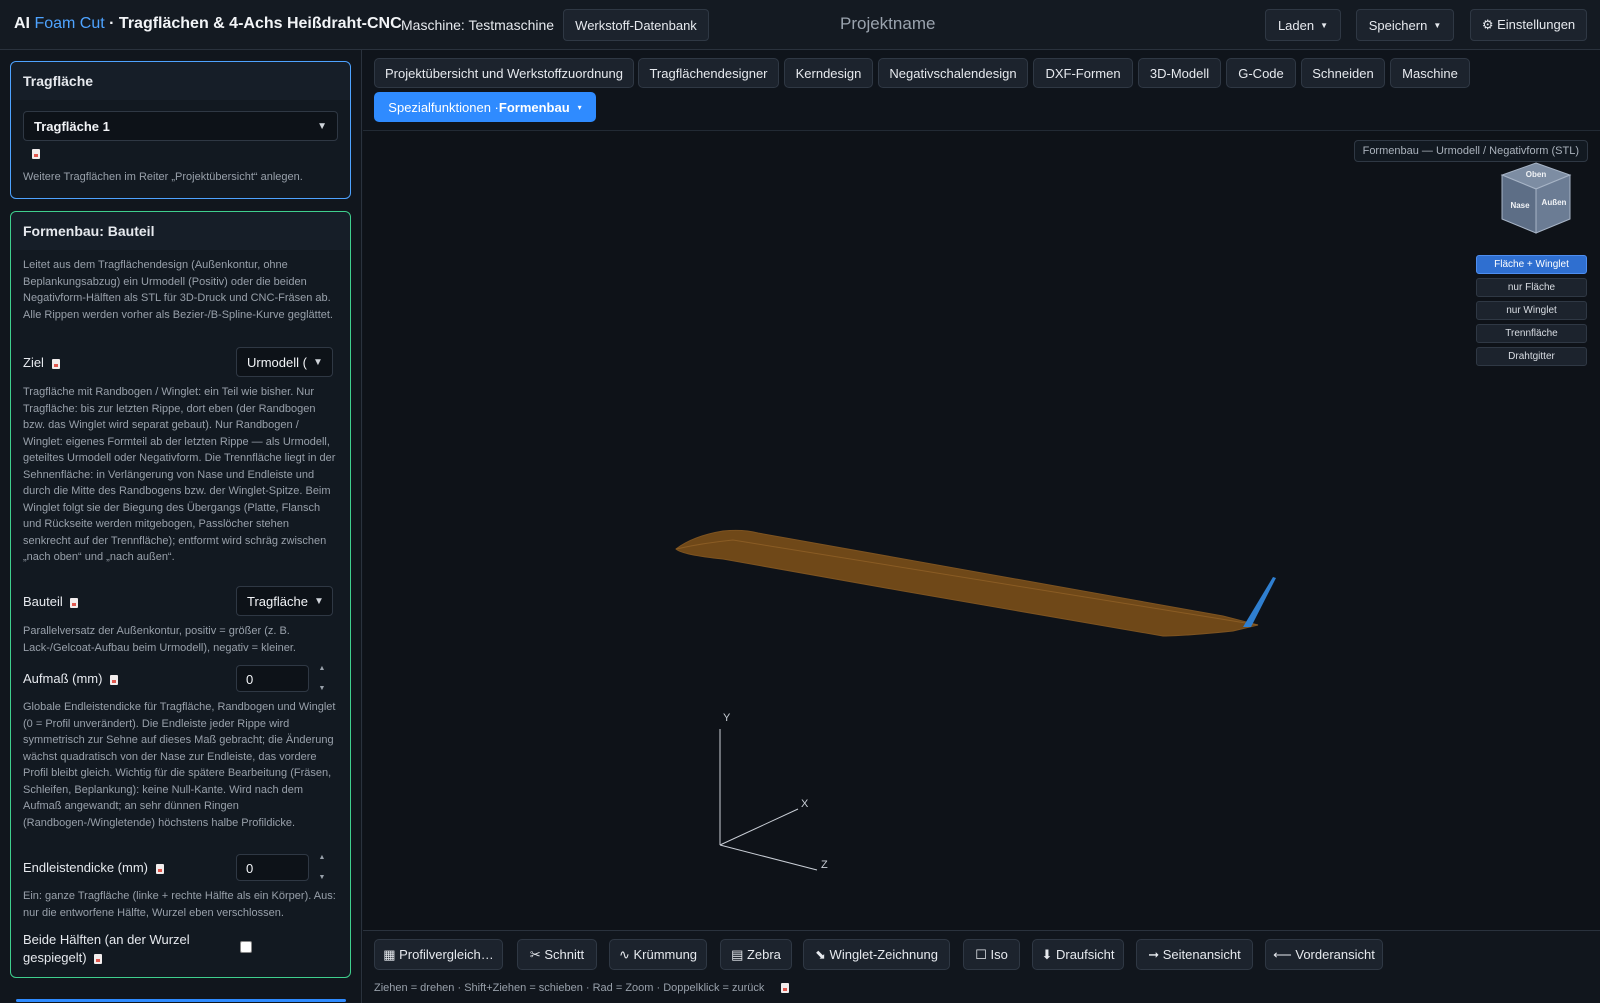 The height and width of the screenshot is (1003, 1600). What do you see at coordinates (181, 1000) in the screenshot?
I see `next-panel-edge` at bounding box center [181, 1000].